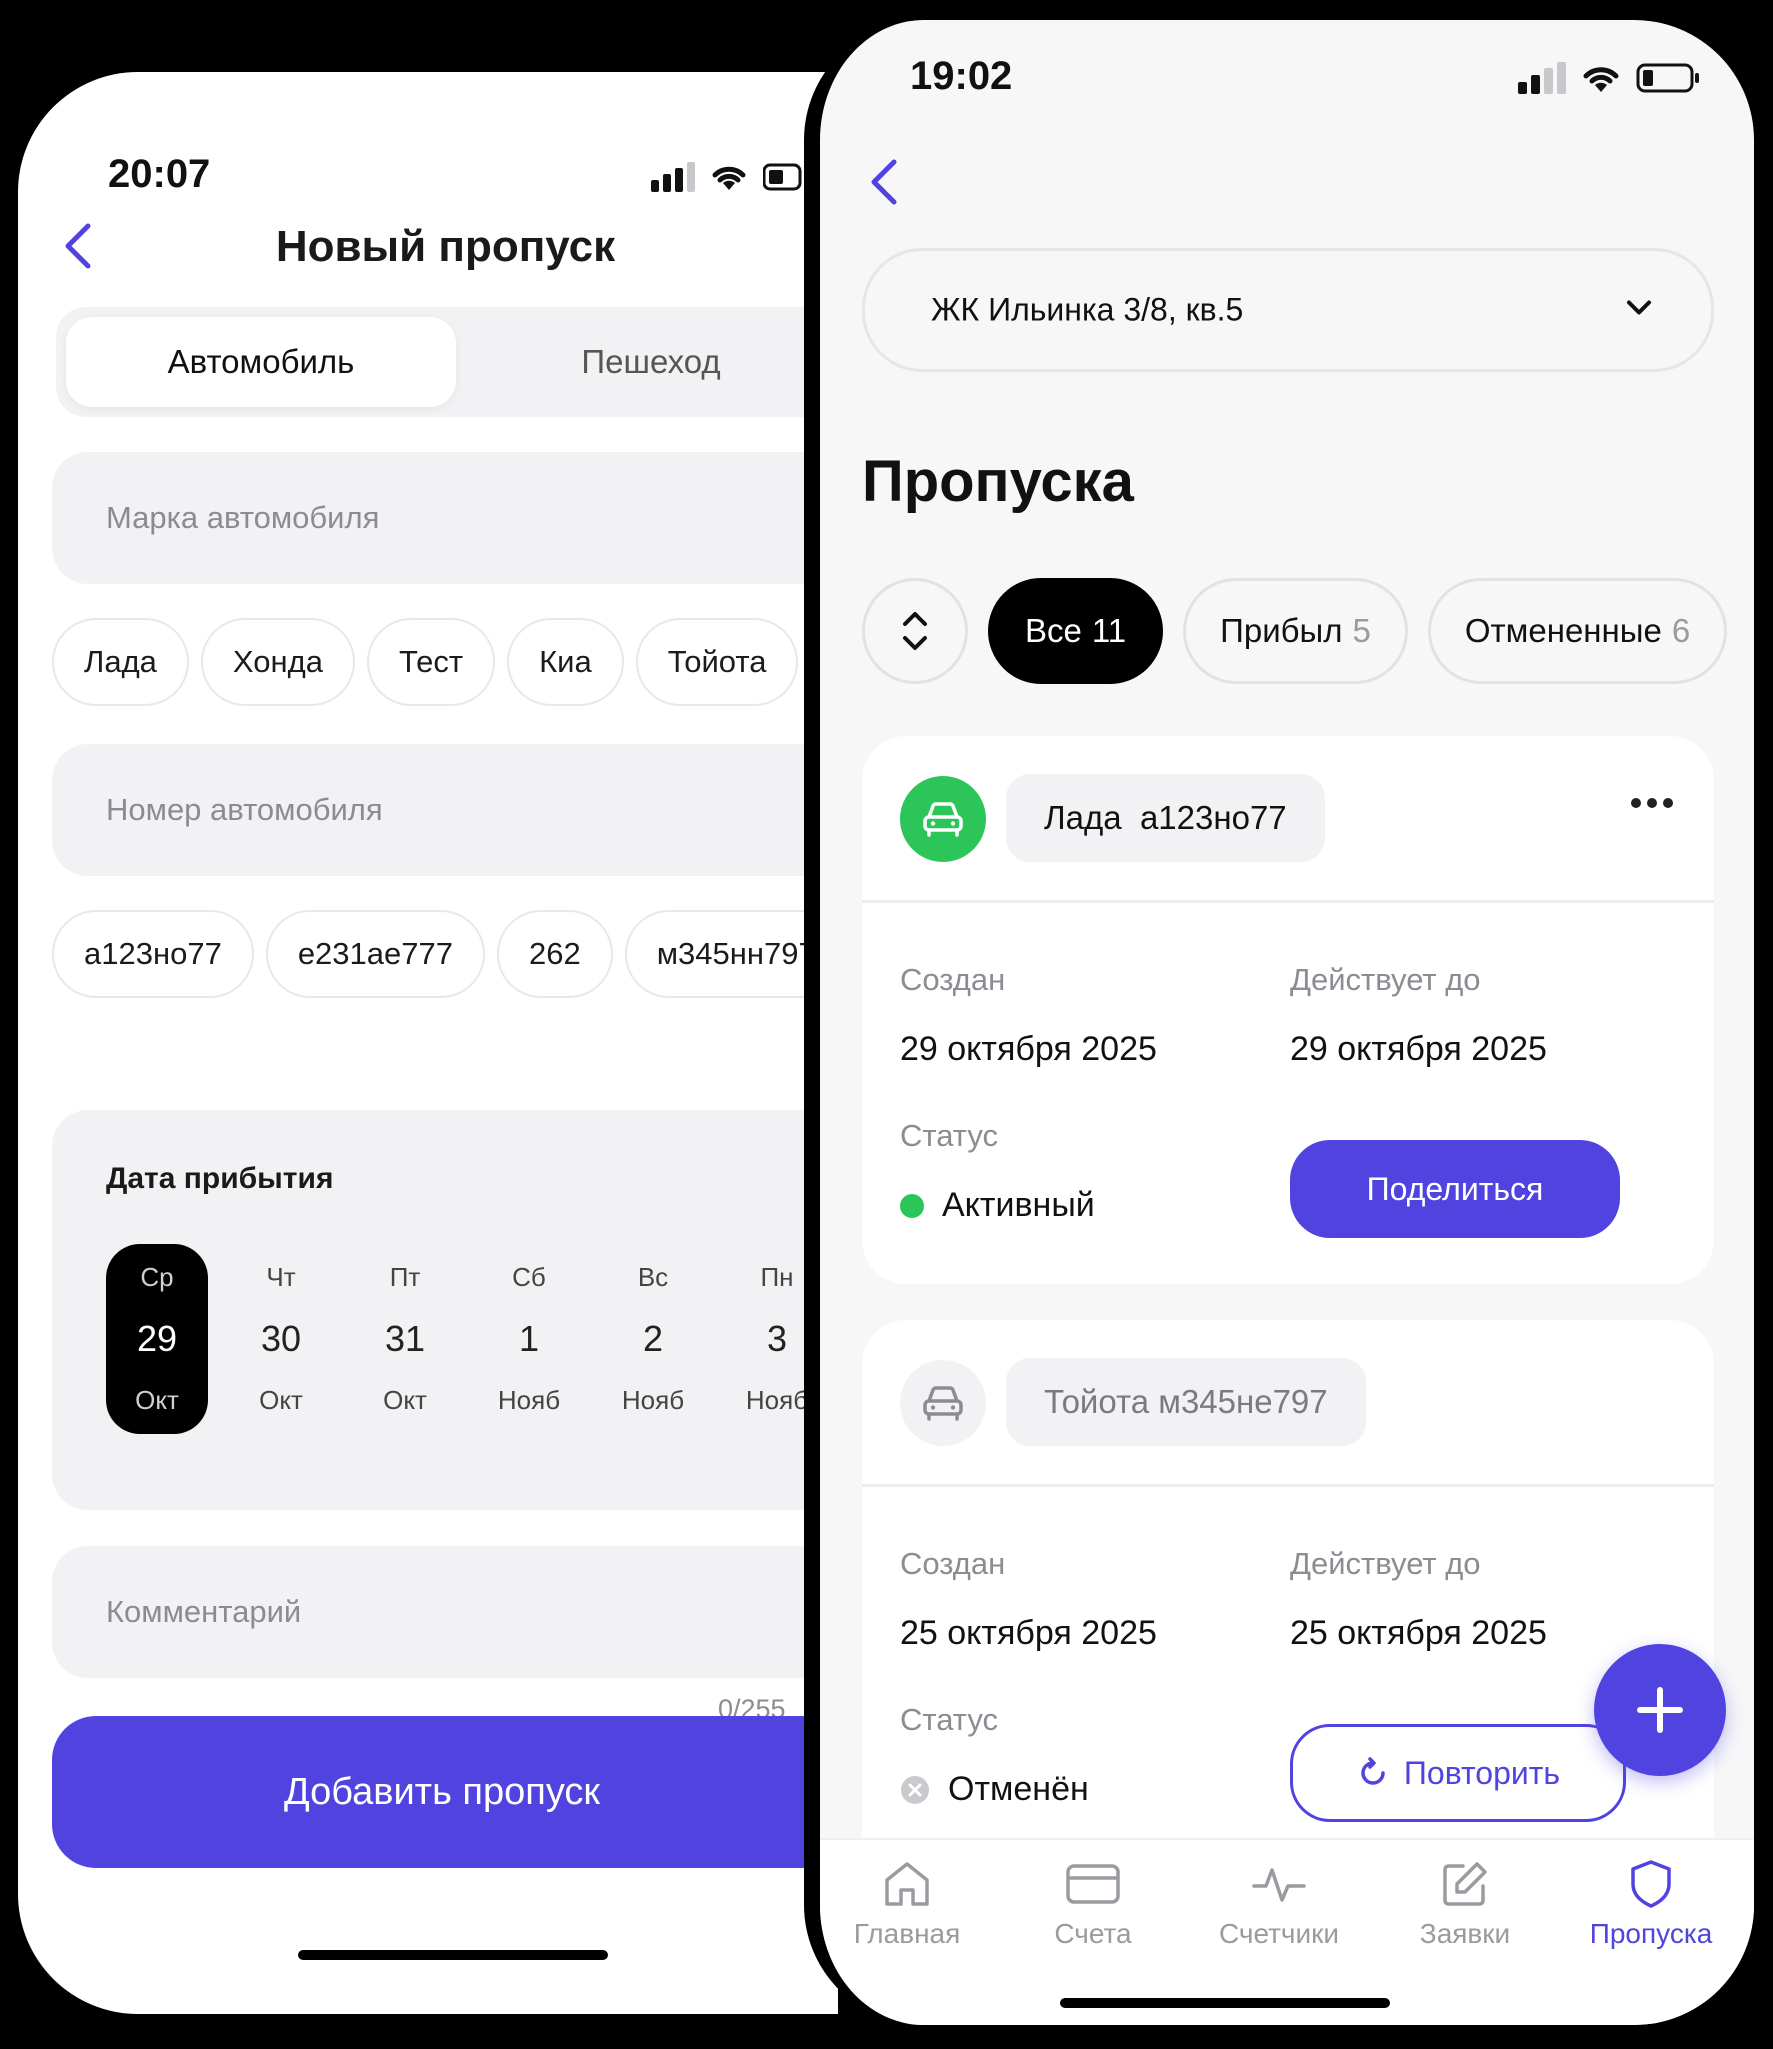 The height and width of the screenshot is (2049, 1773). I want to click on day-of-week: Вс, so click(653, 1277).